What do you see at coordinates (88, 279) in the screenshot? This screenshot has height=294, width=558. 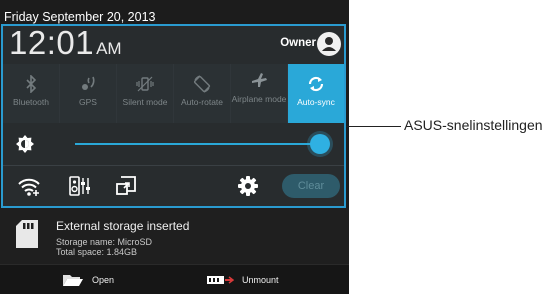 I see `open-action: Open` at bounding box center [88, 279].